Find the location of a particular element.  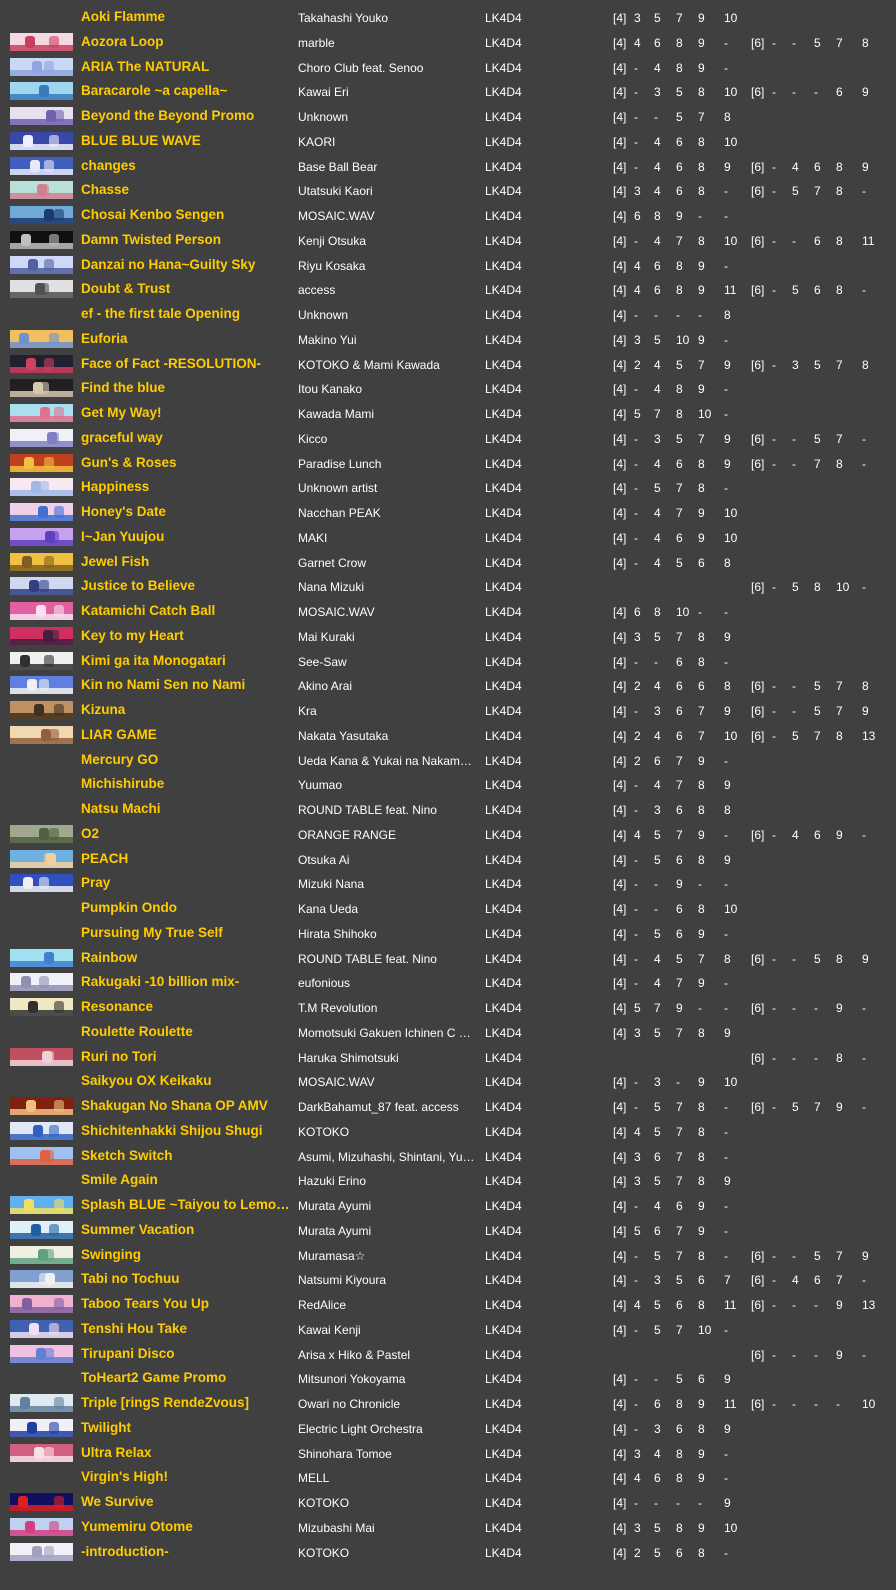

song-title: Justice to Believe is located at coordinates (186, 585).